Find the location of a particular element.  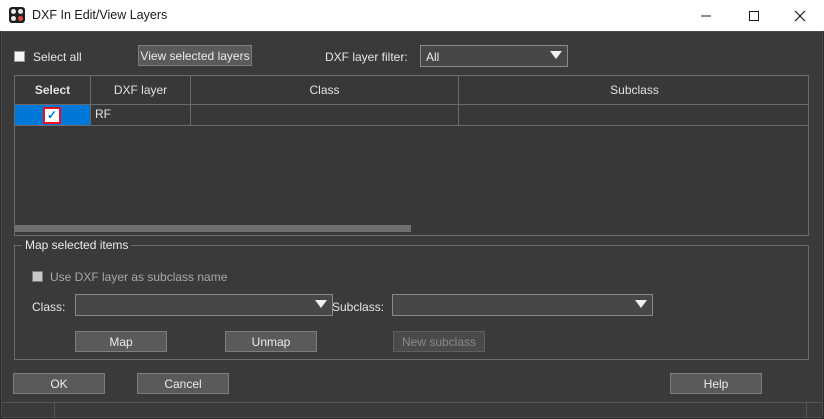

layer-filter-value: All is located at coordinates (433, 57).